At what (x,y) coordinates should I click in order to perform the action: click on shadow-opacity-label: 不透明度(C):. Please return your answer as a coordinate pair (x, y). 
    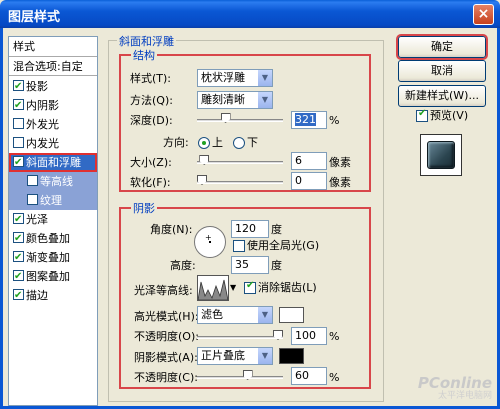
    Looking at the image, I should click on (166, 377).